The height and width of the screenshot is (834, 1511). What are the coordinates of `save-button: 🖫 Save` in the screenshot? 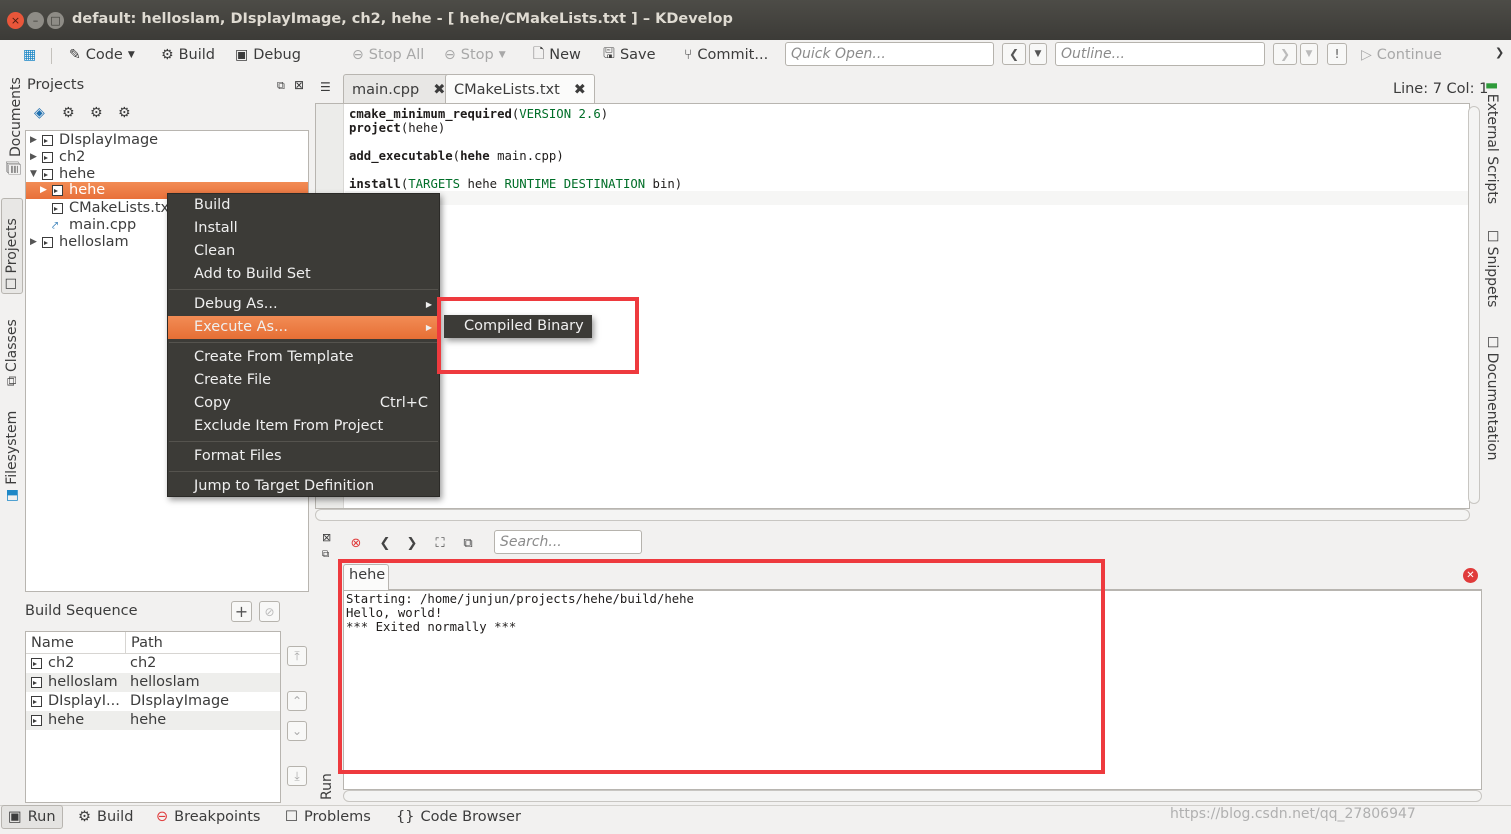 It's located at (629, 55).